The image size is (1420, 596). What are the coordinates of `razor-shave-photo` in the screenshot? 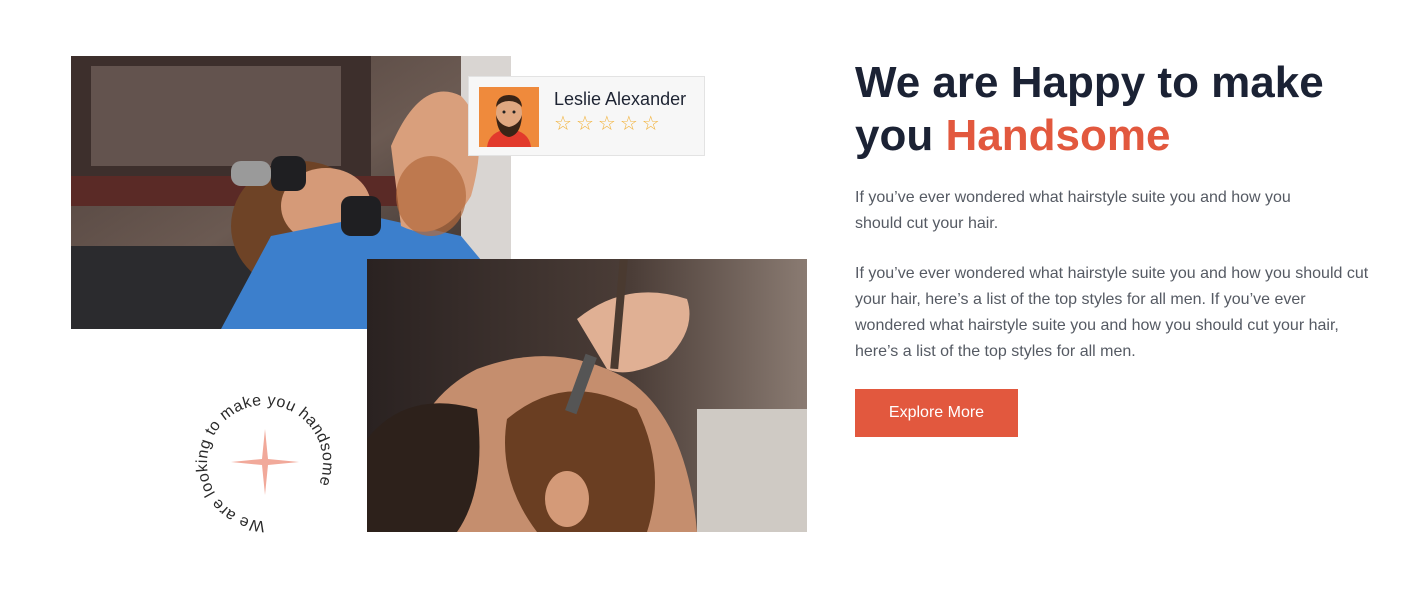 It's located at (587, 395).